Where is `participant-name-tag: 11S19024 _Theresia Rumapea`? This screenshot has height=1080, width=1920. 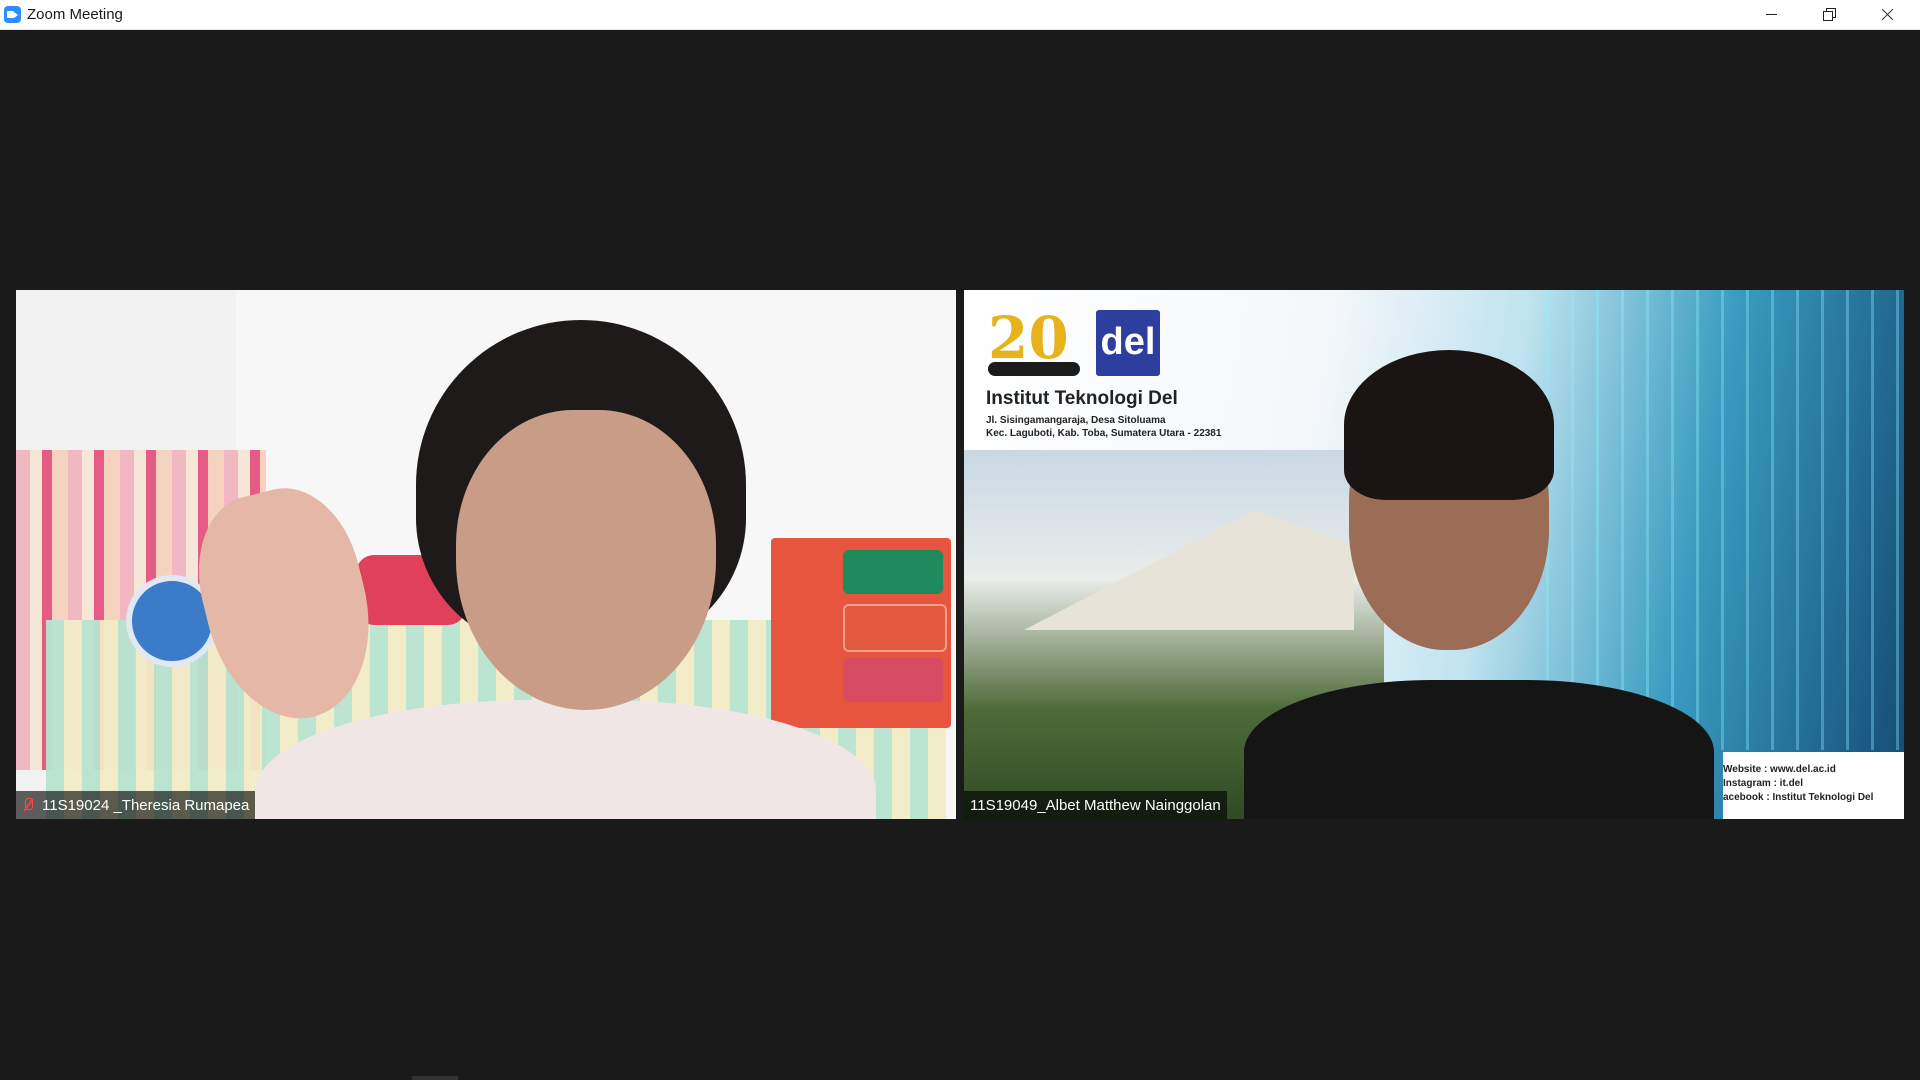
participant-name-tag: 11S19024 _Theresia Rumapea is located at coordinates (136, 805).